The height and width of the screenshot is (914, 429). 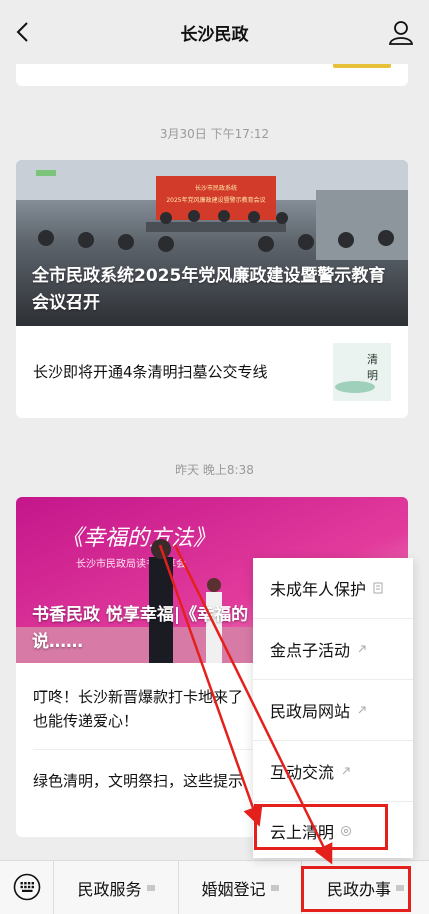 What do you see at coordinates (138, 697) in the screenshot?
I see `article-title-line1: 叮咚！长沙新晋爆款打卡地来了` at bounding box center [138, 697].